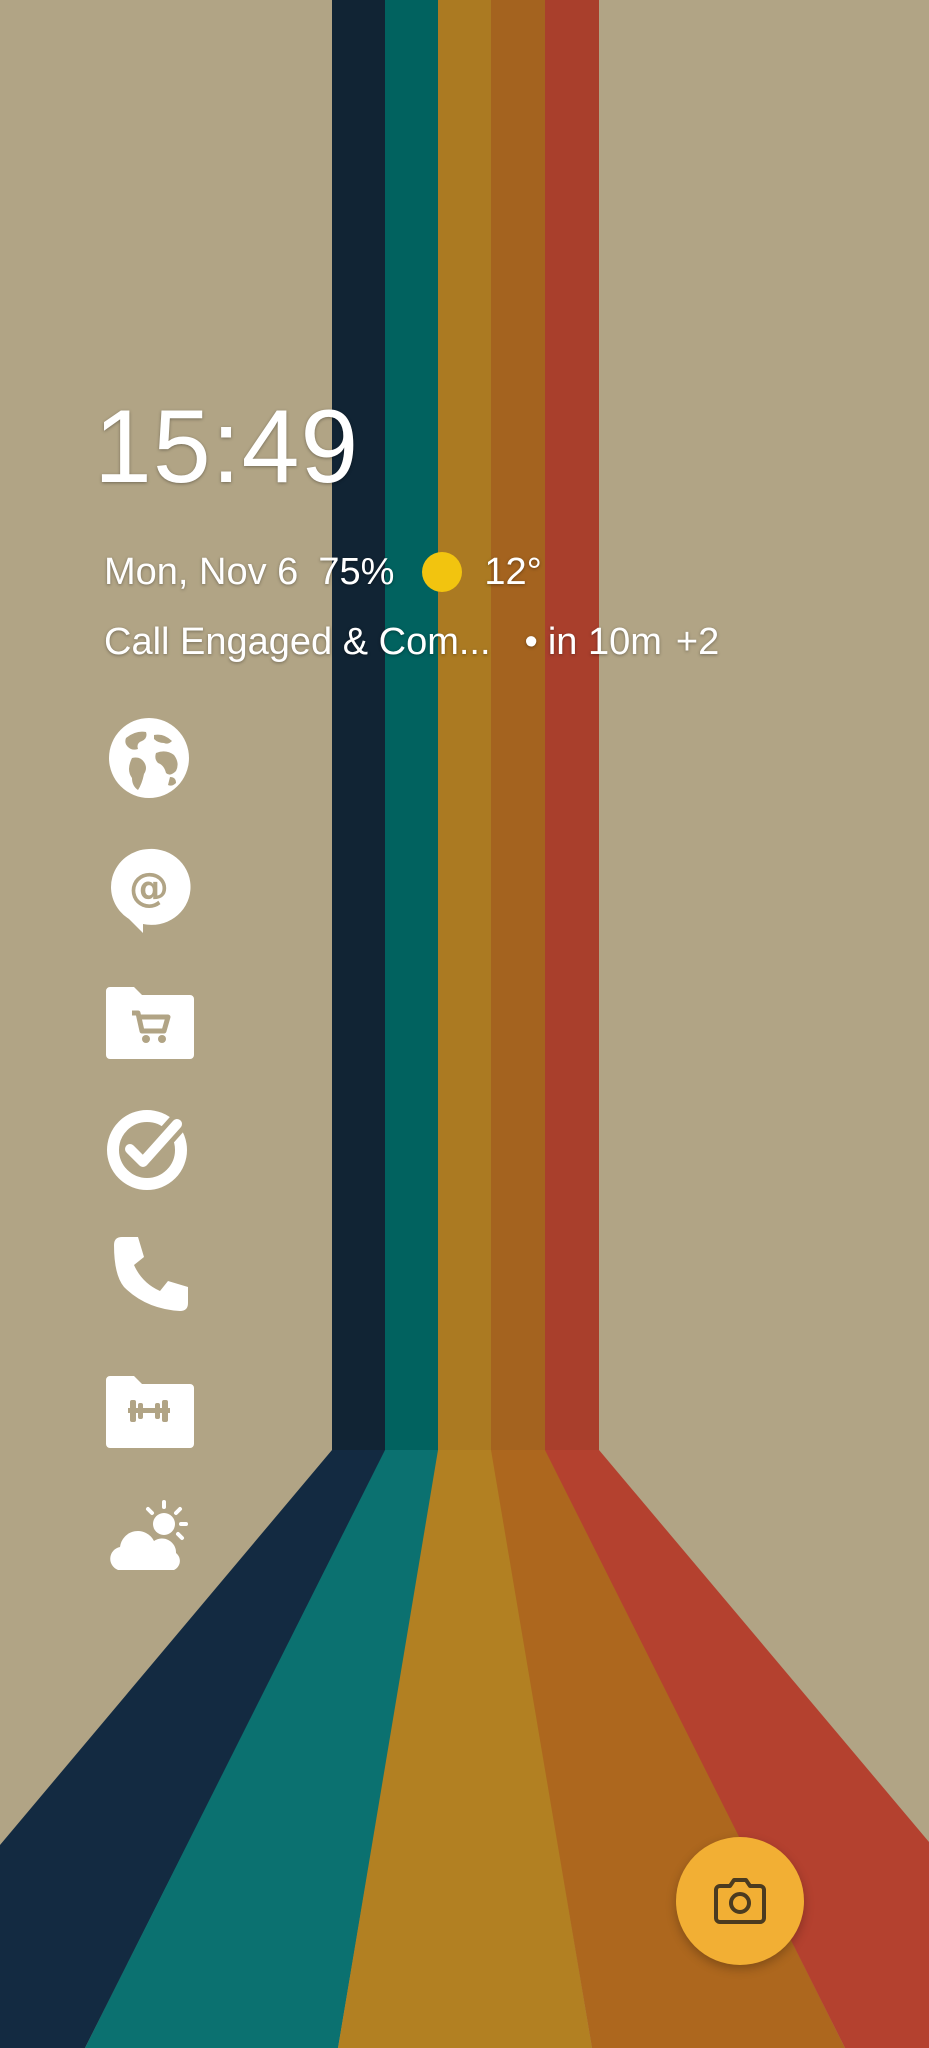 This screenshot has width=929, height=2048. What do you see at coordinates (604, 641) in the screenshot?
I see `event-time: in 10m` at bounding box center [604, 641].